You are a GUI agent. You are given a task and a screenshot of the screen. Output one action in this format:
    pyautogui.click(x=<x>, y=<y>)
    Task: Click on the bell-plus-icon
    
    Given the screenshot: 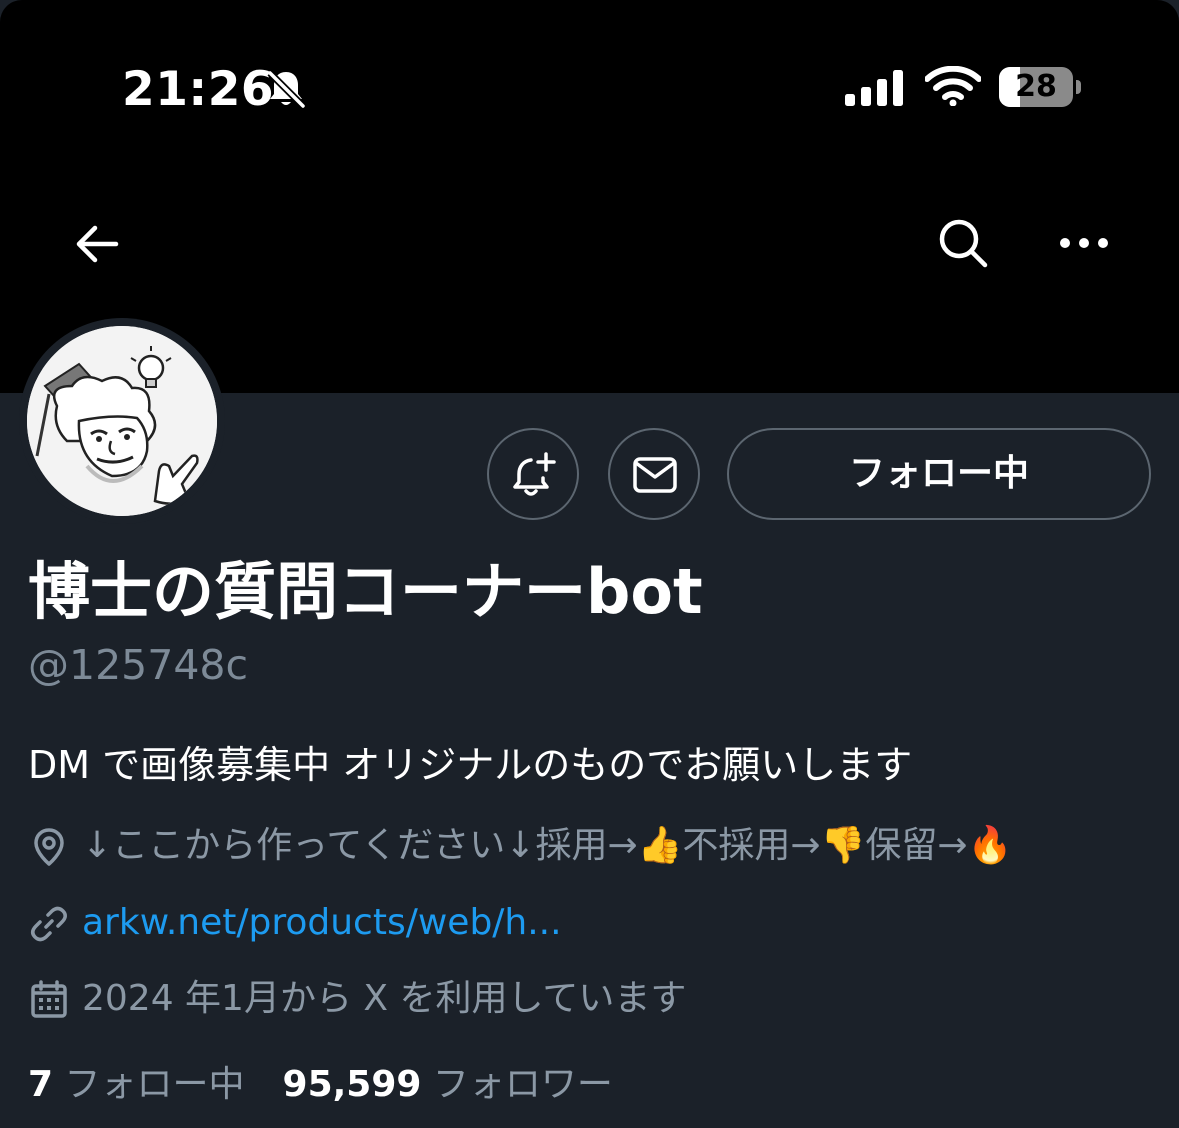 What is the action you would take?
    pyautogui.click(x=534, y=474)
    